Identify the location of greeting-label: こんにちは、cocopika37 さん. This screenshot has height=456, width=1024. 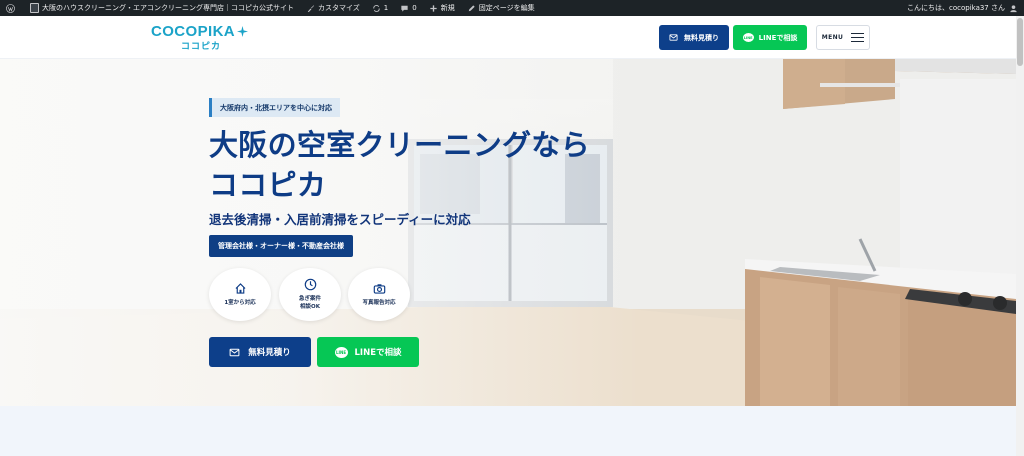
(955, 8).